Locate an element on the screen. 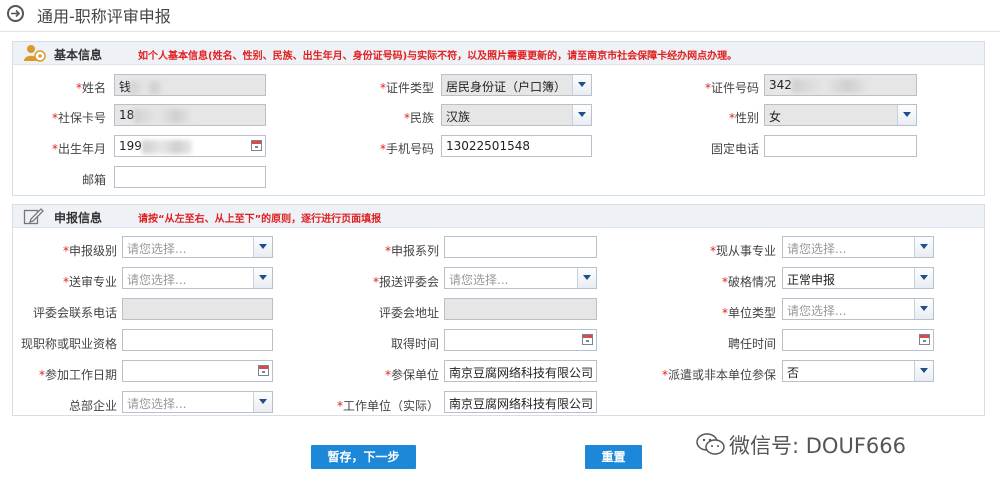  email-field is located at coordinates (190, 177).